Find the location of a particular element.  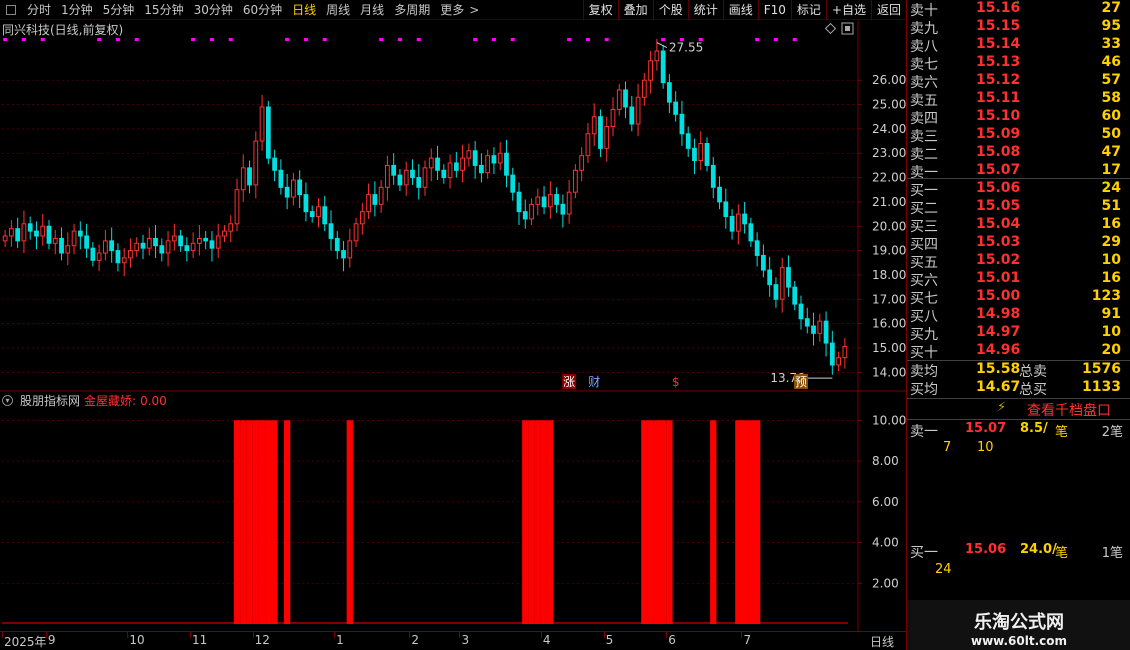

bid-level-row: 买八 14.98 91 is located at coordinates (1018, 315).